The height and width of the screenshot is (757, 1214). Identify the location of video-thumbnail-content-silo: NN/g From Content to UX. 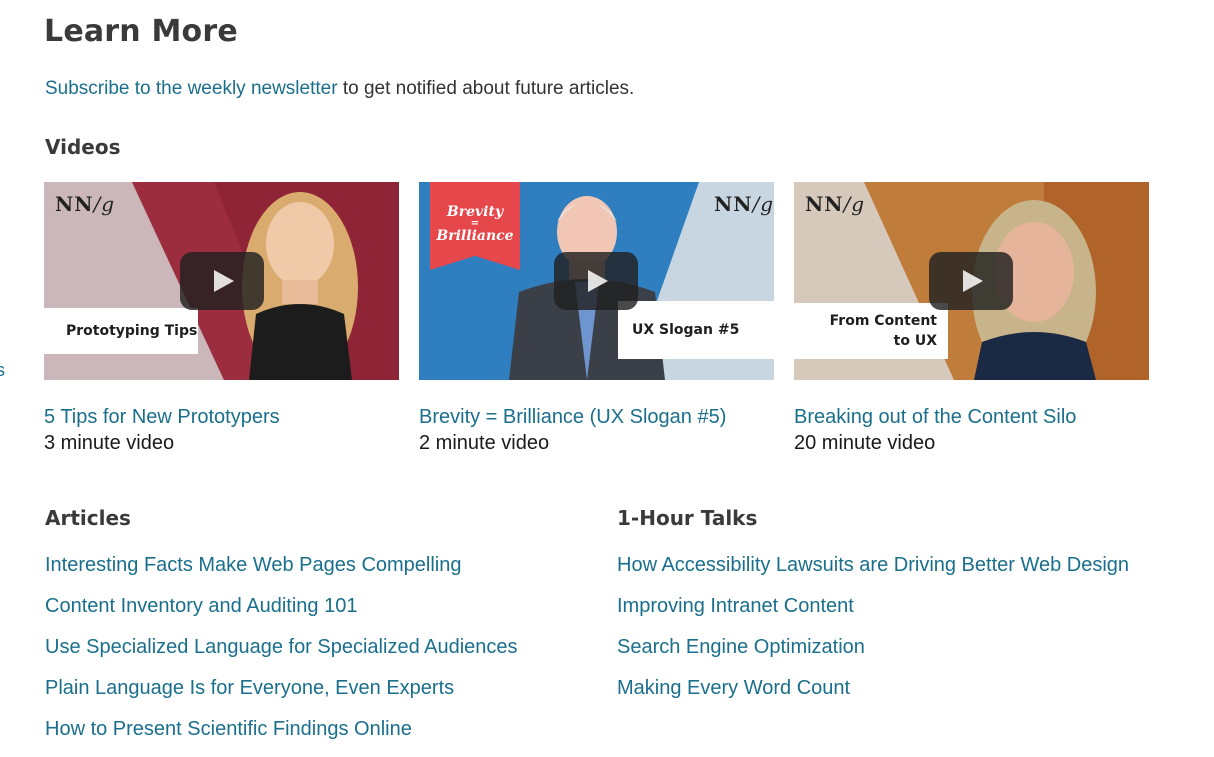
(971, 281).